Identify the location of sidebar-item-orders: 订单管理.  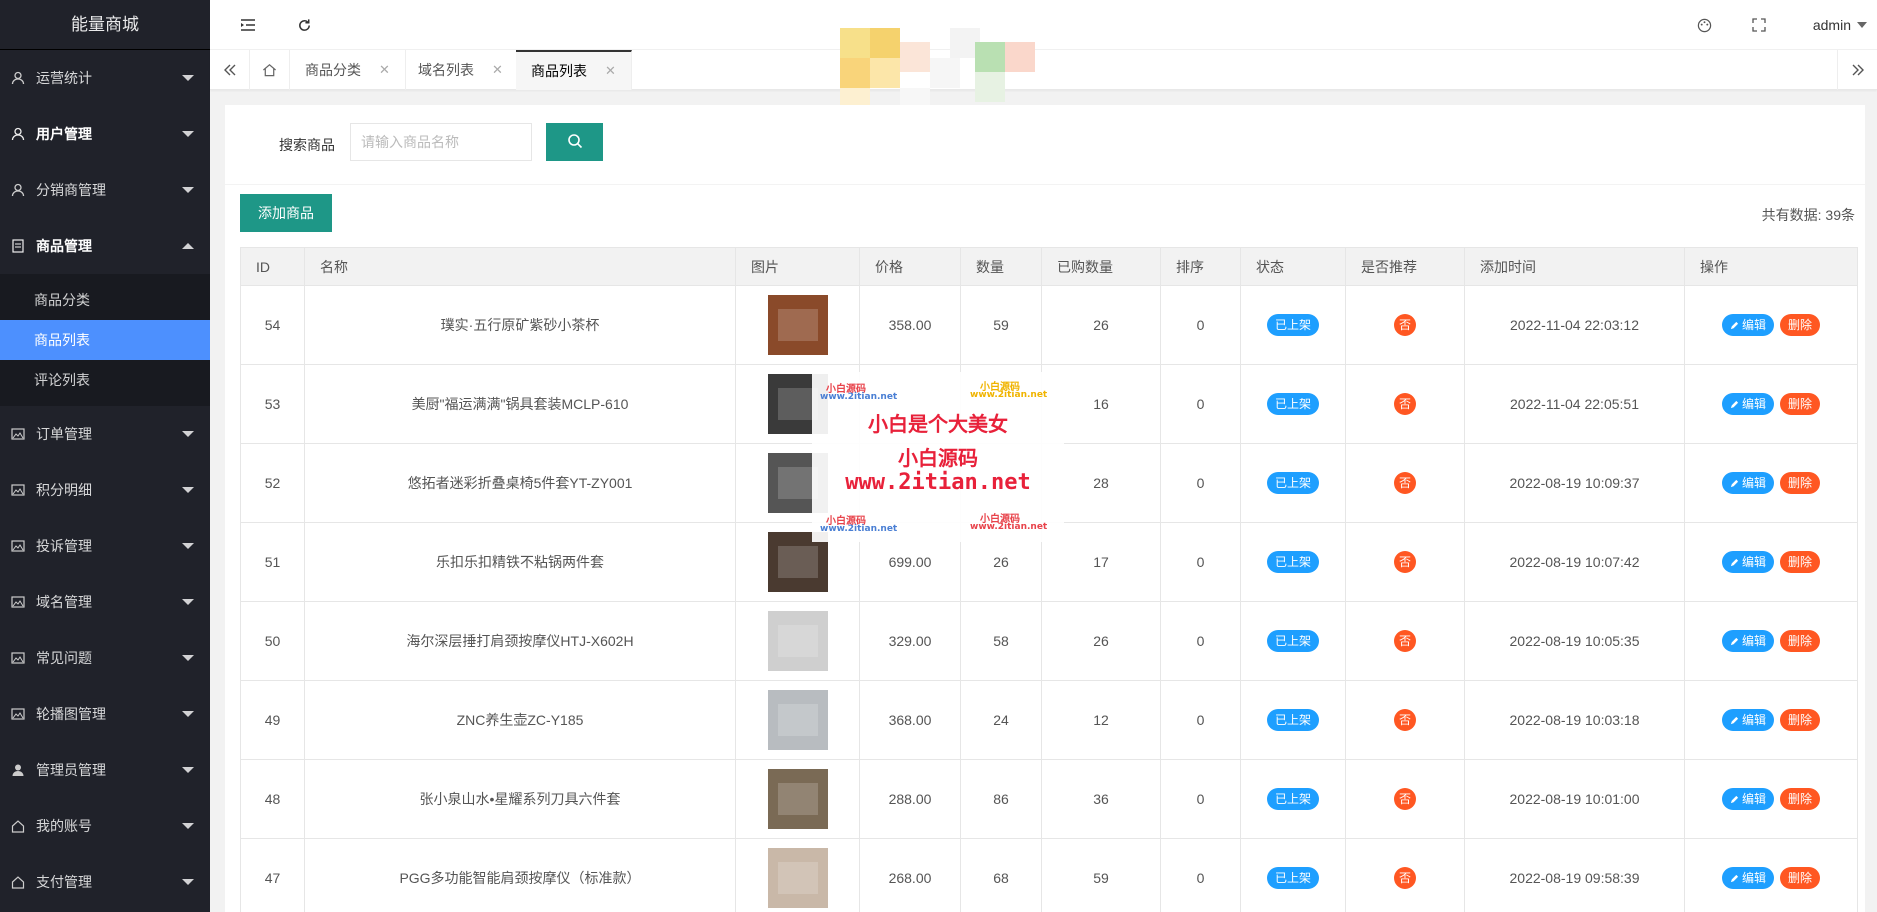
(105, 434).